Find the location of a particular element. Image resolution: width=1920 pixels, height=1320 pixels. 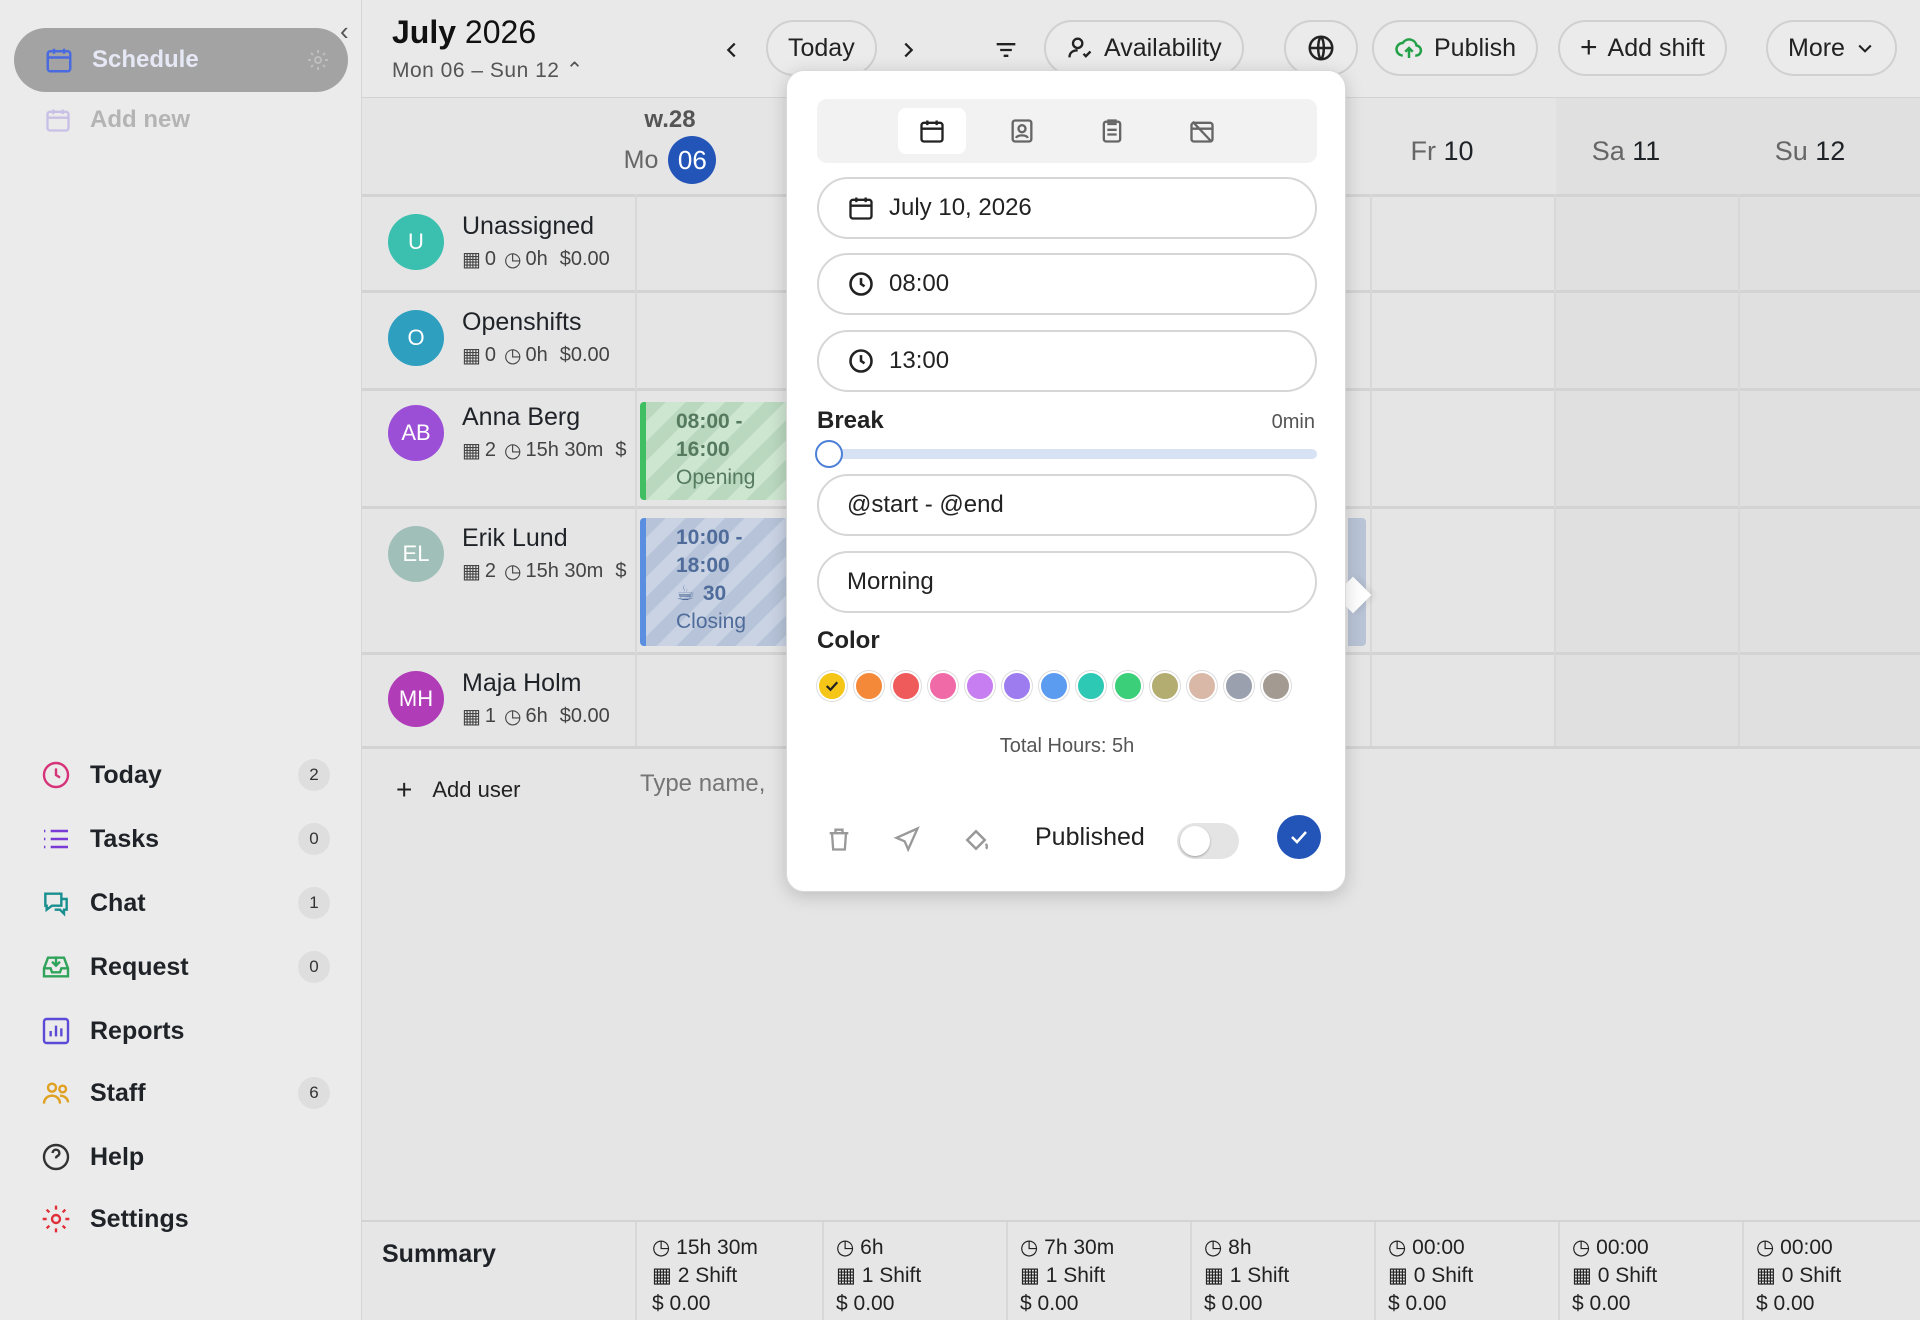

sidebar-item-label: Today is located at coordinates (126, 774).